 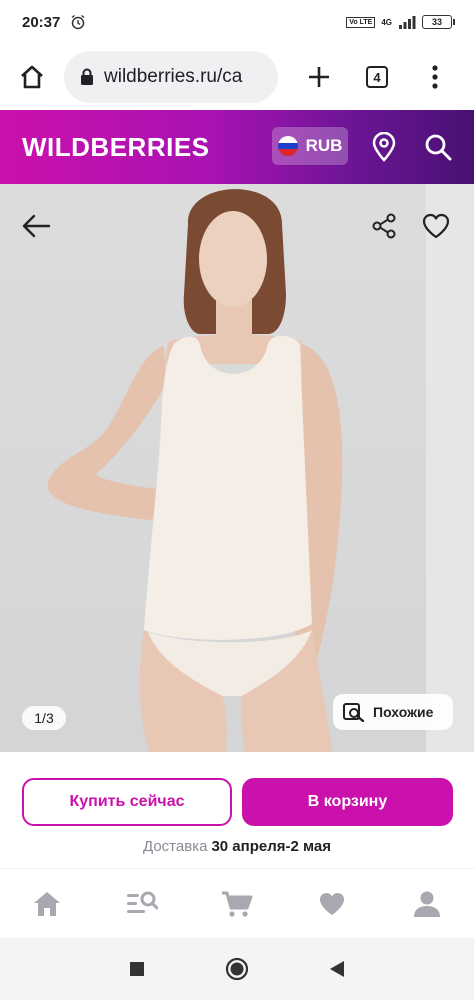 I want to click on browser-home-button, so click(x=32, y=77).